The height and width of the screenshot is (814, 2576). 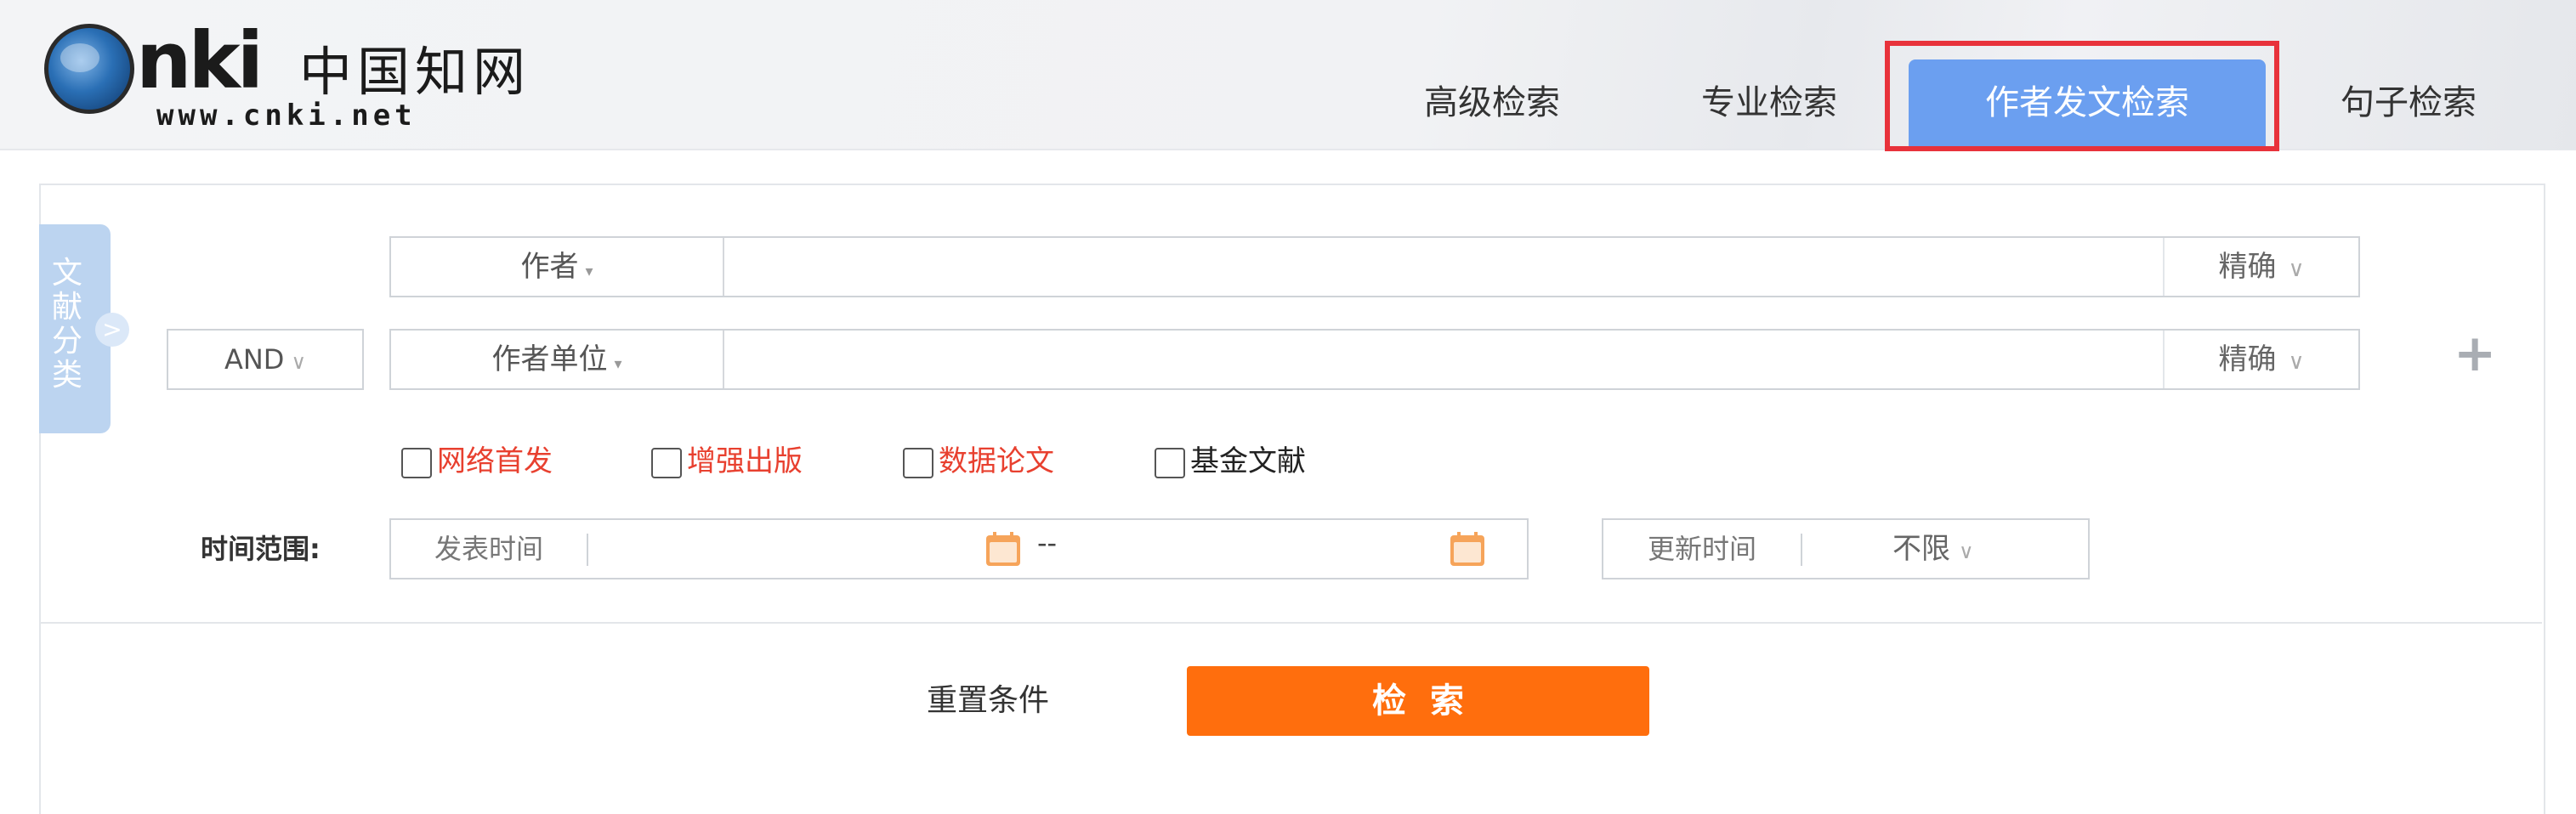 I want to click on sidebar-char: 献, so click(x=66, y=307).